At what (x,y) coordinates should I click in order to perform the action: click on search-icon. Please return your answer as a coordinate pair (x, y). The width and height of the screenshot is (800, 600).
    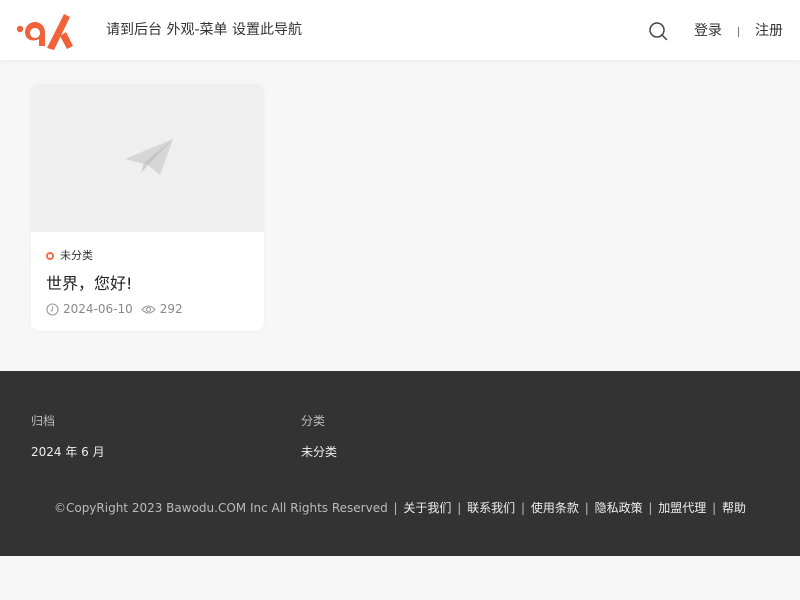
    Looking at the image, I should click on (658, 31).